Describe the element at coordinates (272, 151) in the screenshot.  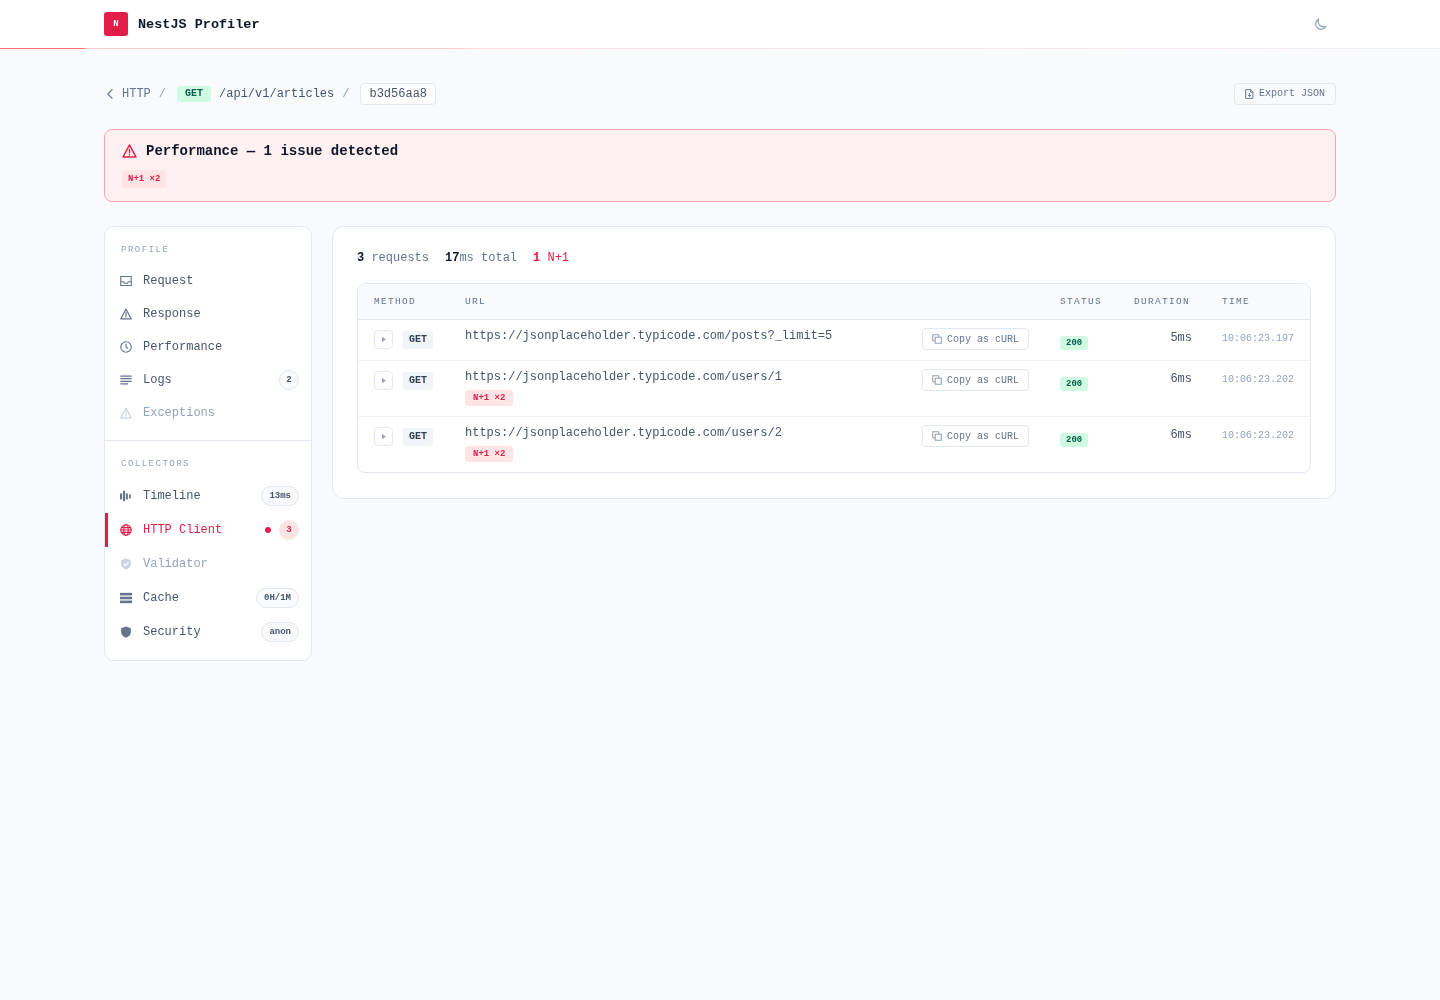
I see `alert-title: Performance — 1 issue detected` at that location.